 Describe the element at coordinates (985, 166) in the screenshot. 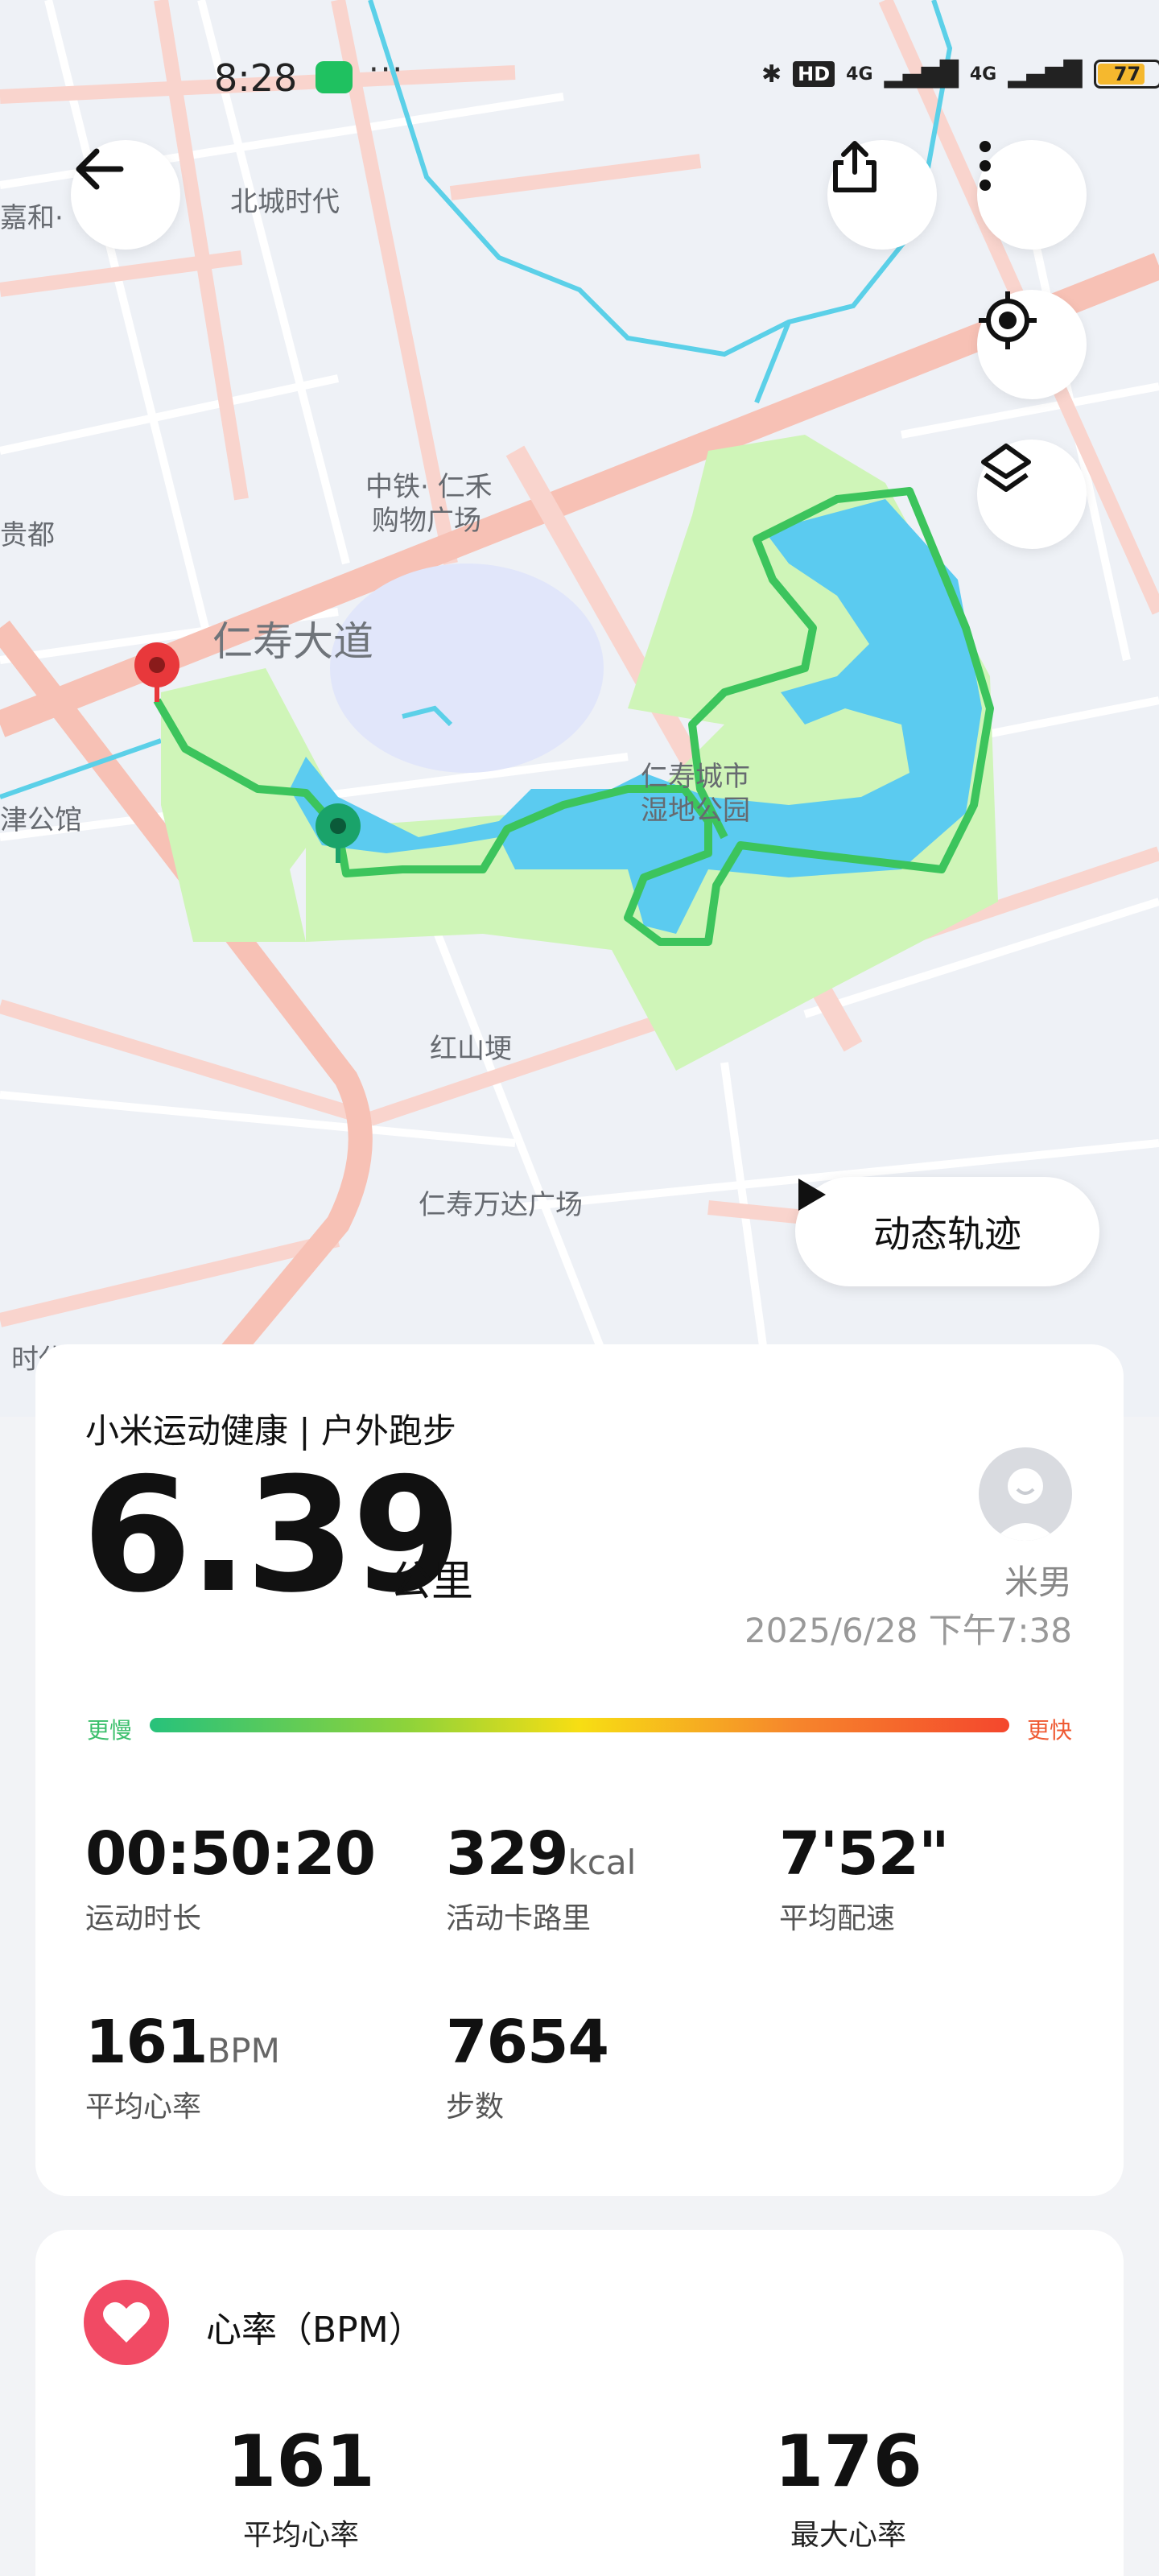

I see `more-vertical-icon` at that location.